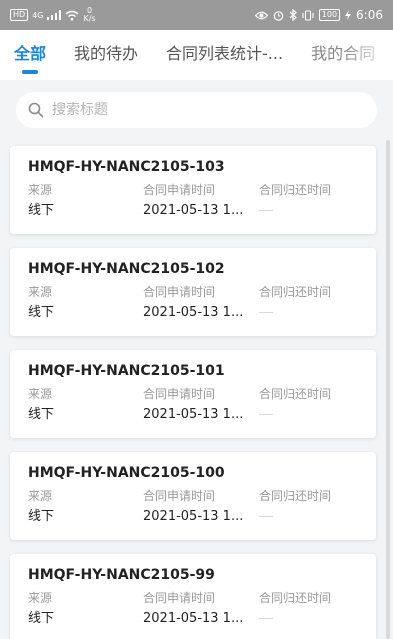 The height and width of the screenshot is (639, 393). I want to click on wifi-icon, so click(72, 15).